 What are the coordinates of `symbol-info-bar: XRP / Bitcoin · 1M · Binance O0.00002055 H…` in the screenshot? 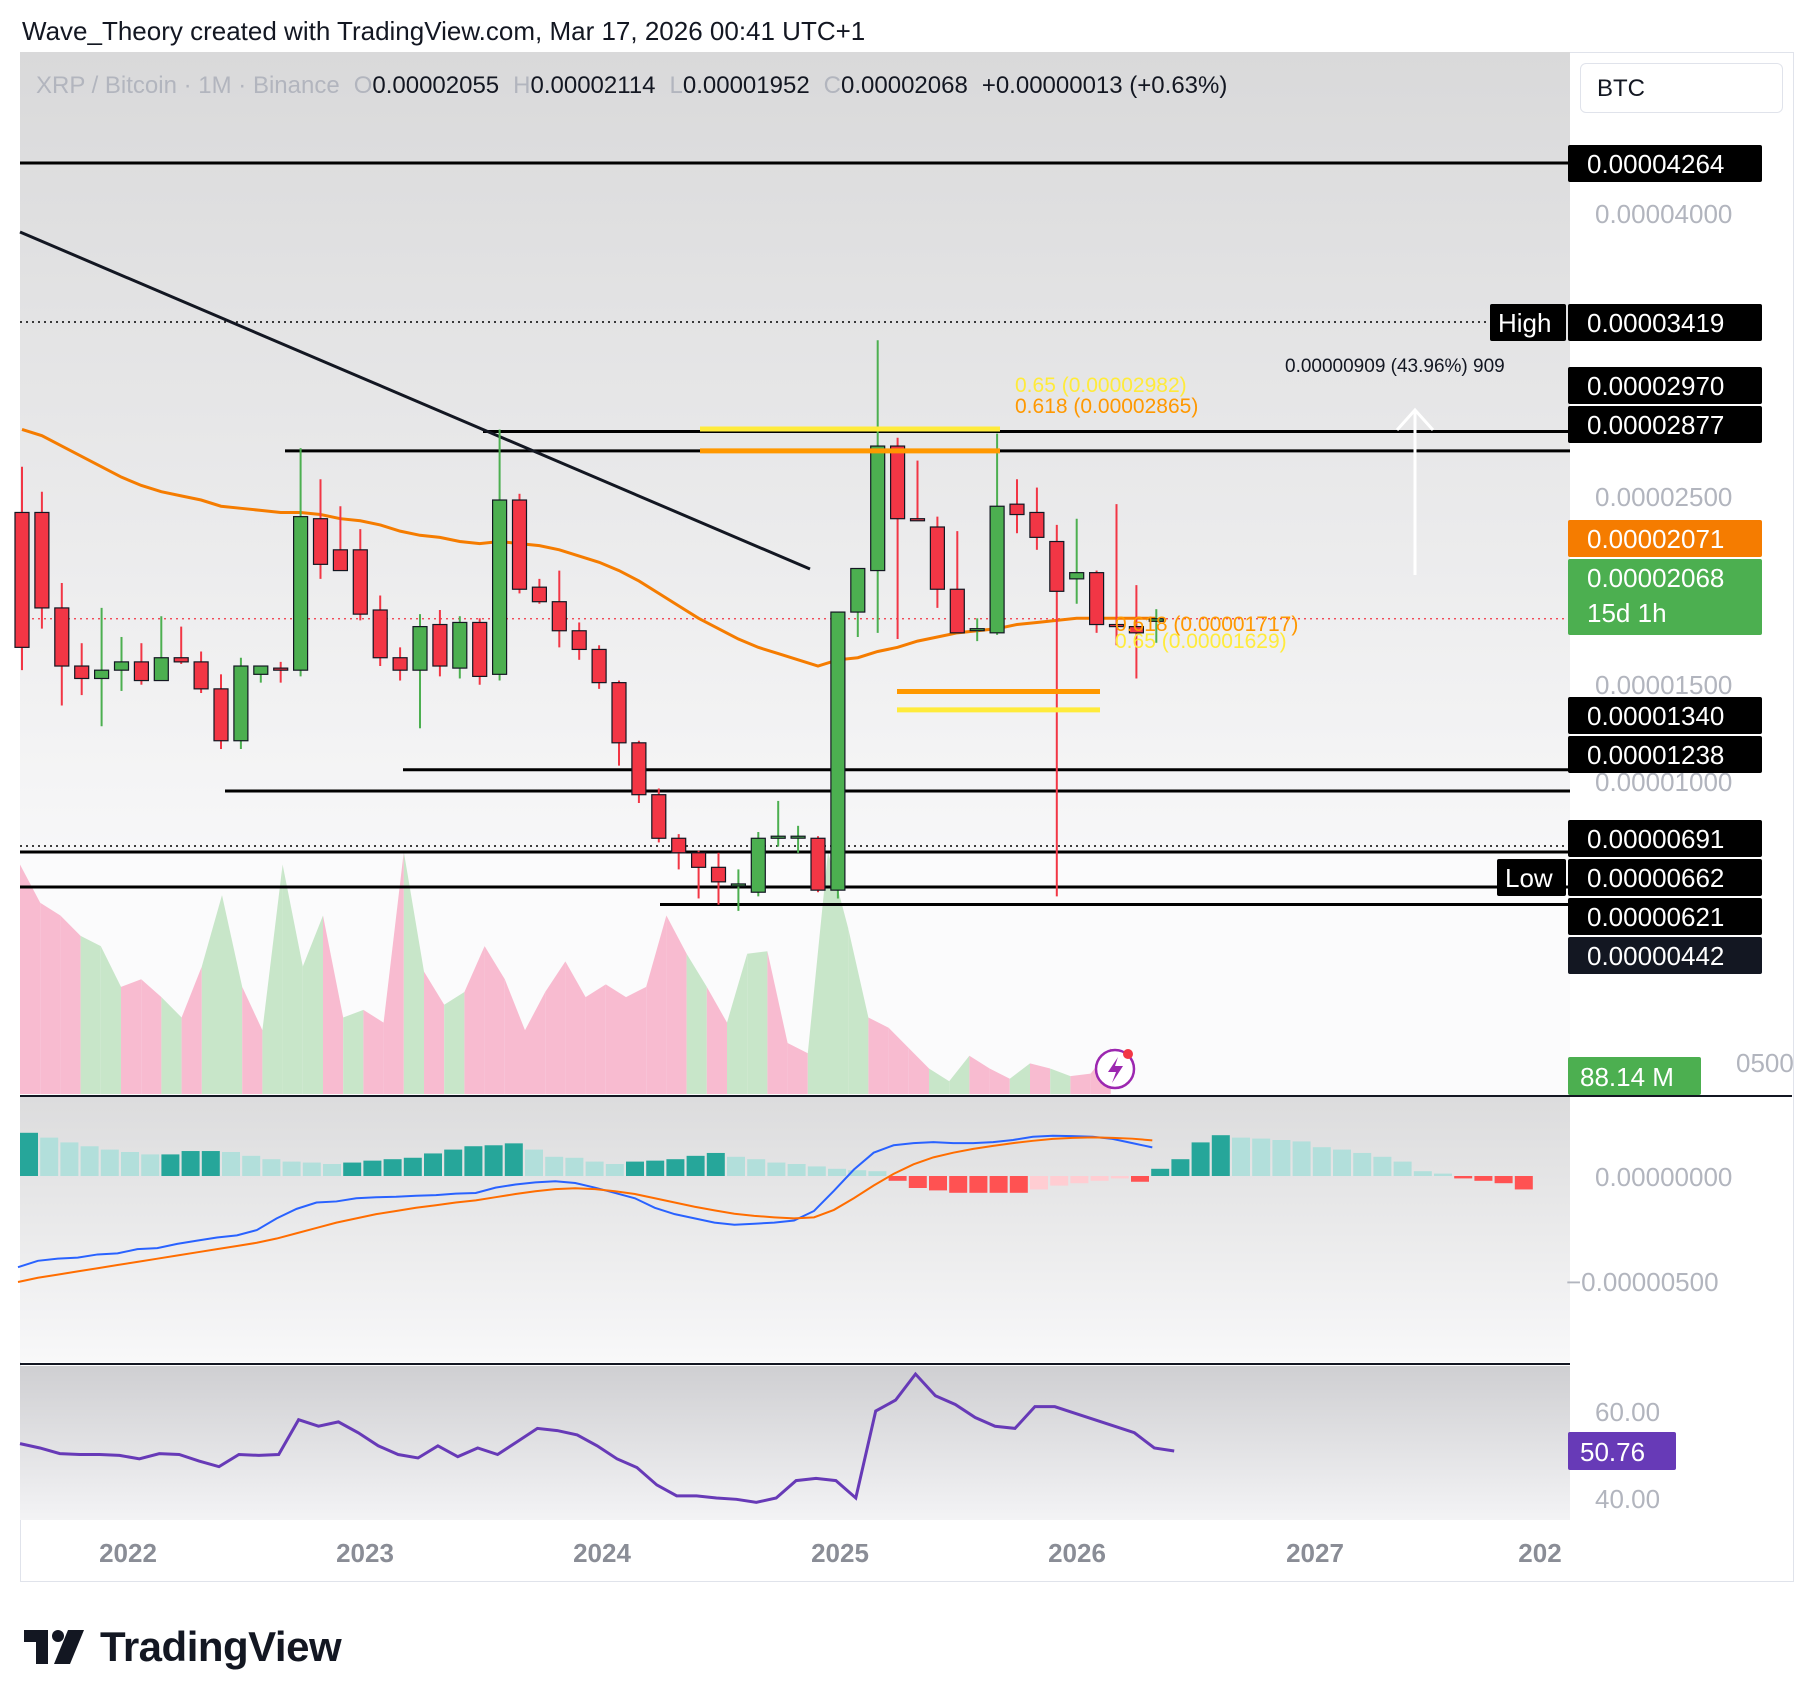 It's located at (631, 86).